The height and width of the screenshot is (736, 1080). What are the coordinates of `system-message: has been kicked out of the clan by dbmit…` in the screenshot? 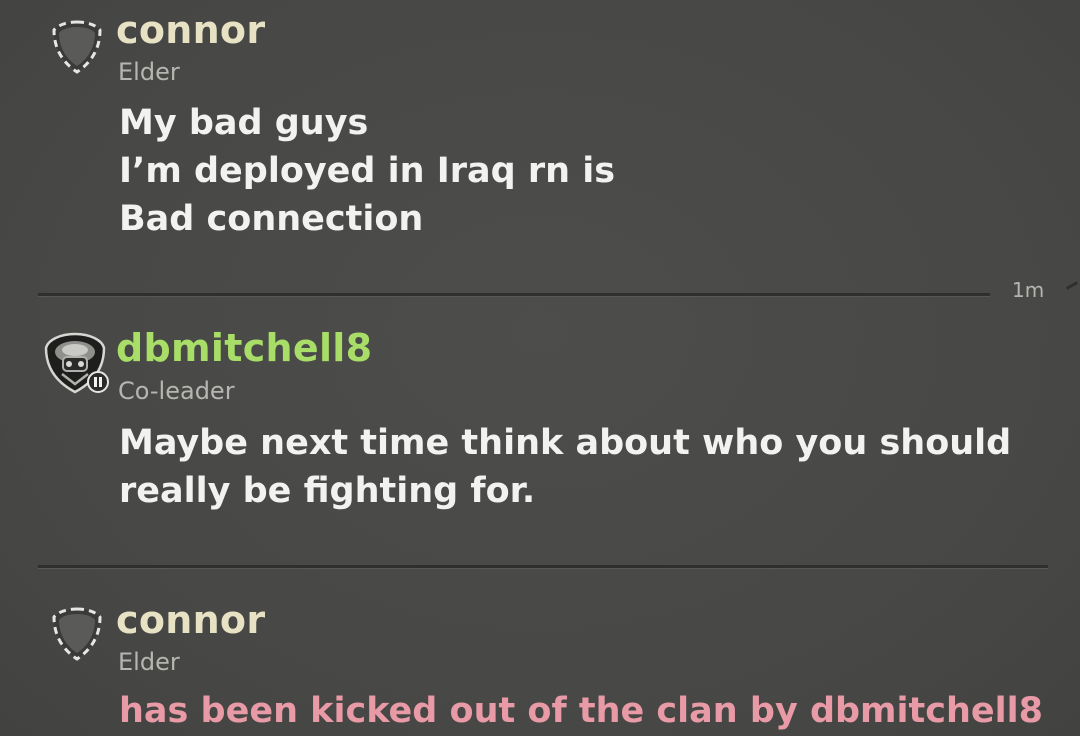 It's located at (581, 711).